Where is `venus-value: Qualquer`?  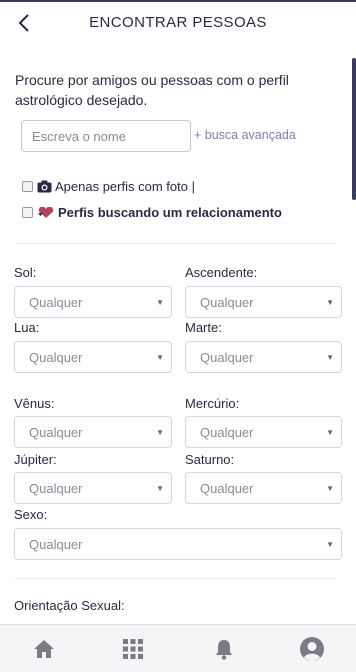
venus-value: Qualquer is located at coordinates (56, 432).